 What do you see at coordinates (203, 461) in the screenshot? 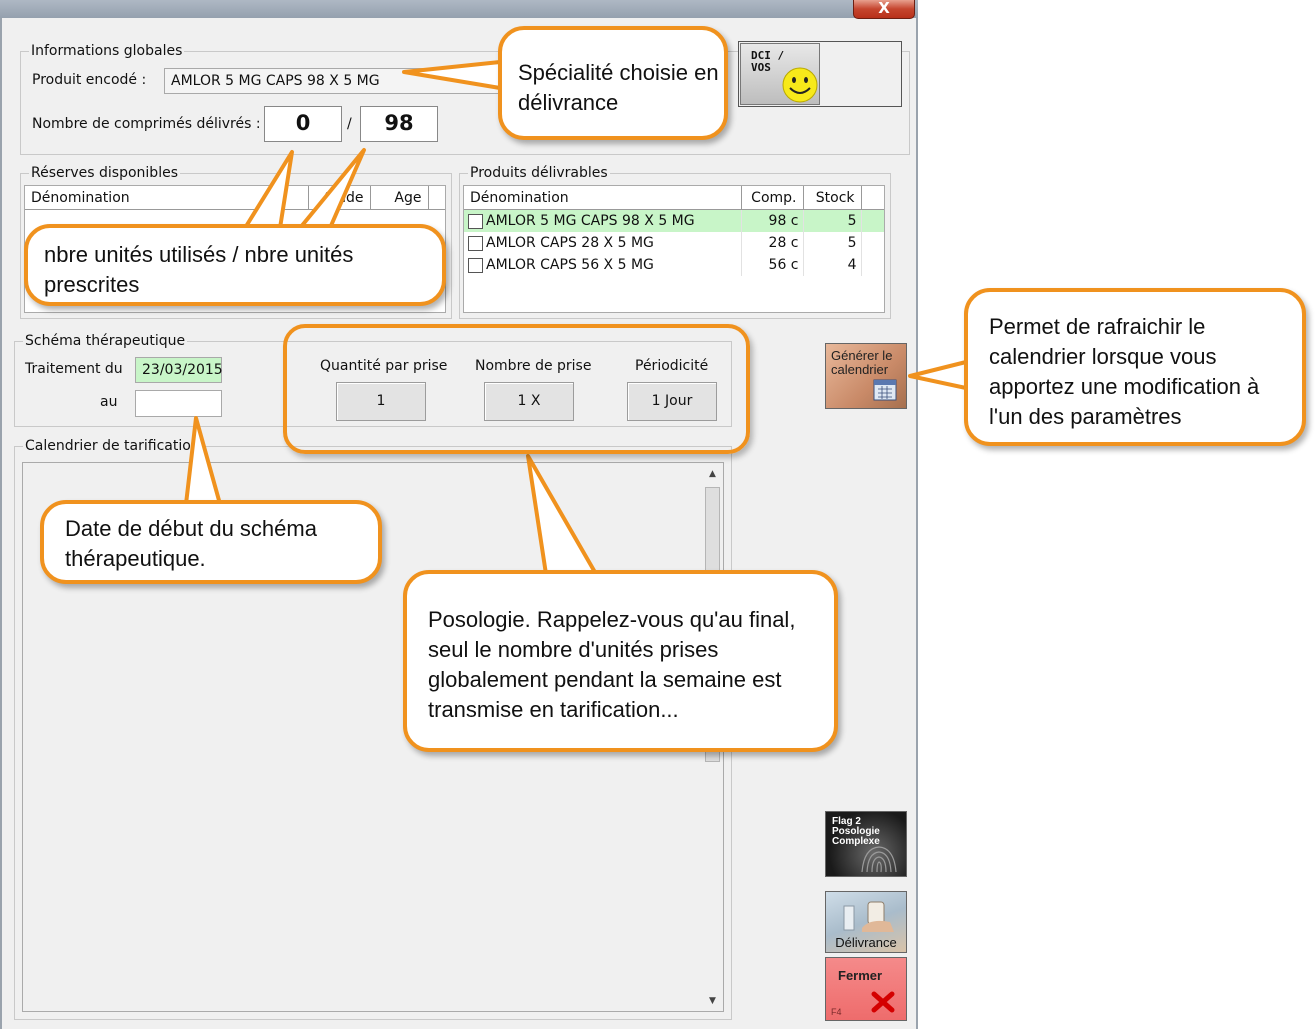
I see `pointer-start-date` at bounding box center [203, 461].